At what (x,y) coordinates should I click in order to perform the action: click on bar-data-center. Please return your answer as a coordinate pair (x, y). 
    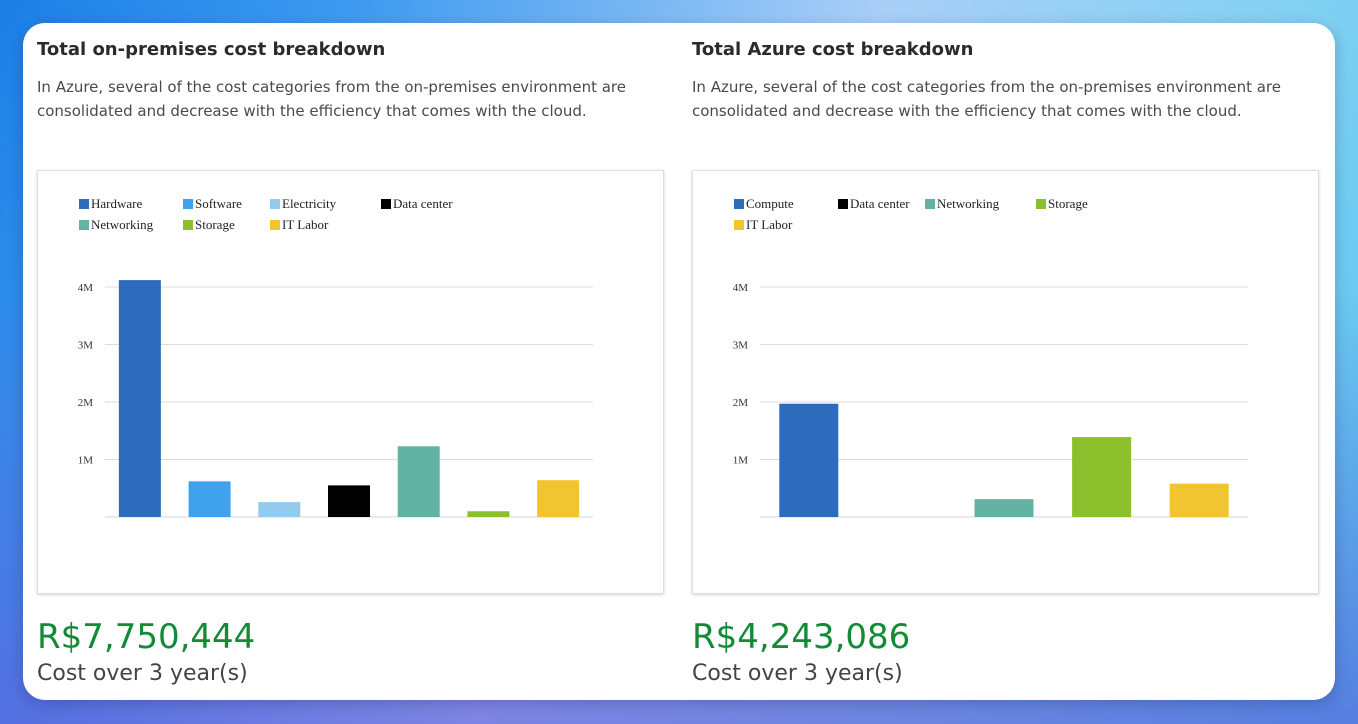
    Looking at the image, I should click on (349, 501).